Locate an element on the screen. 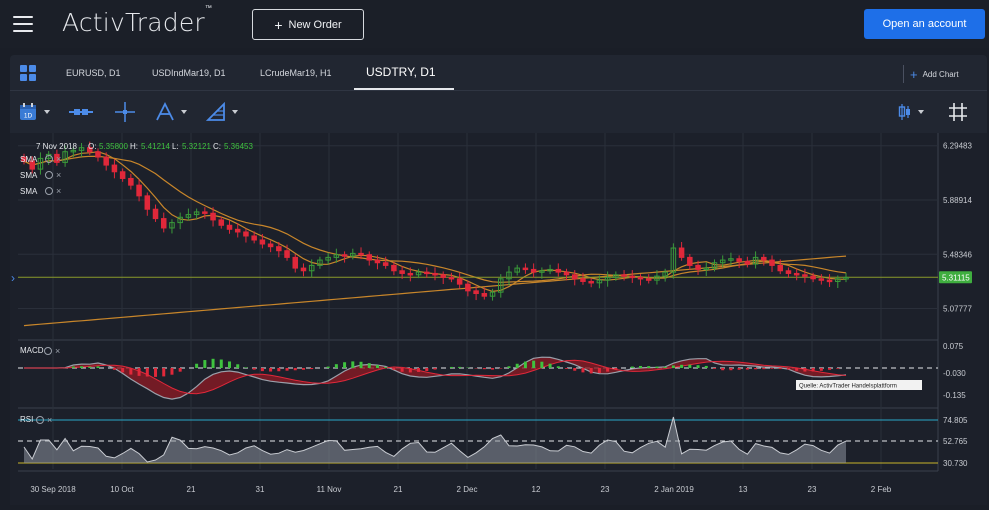  candle-type-icon is located at coordinates (905, 112).